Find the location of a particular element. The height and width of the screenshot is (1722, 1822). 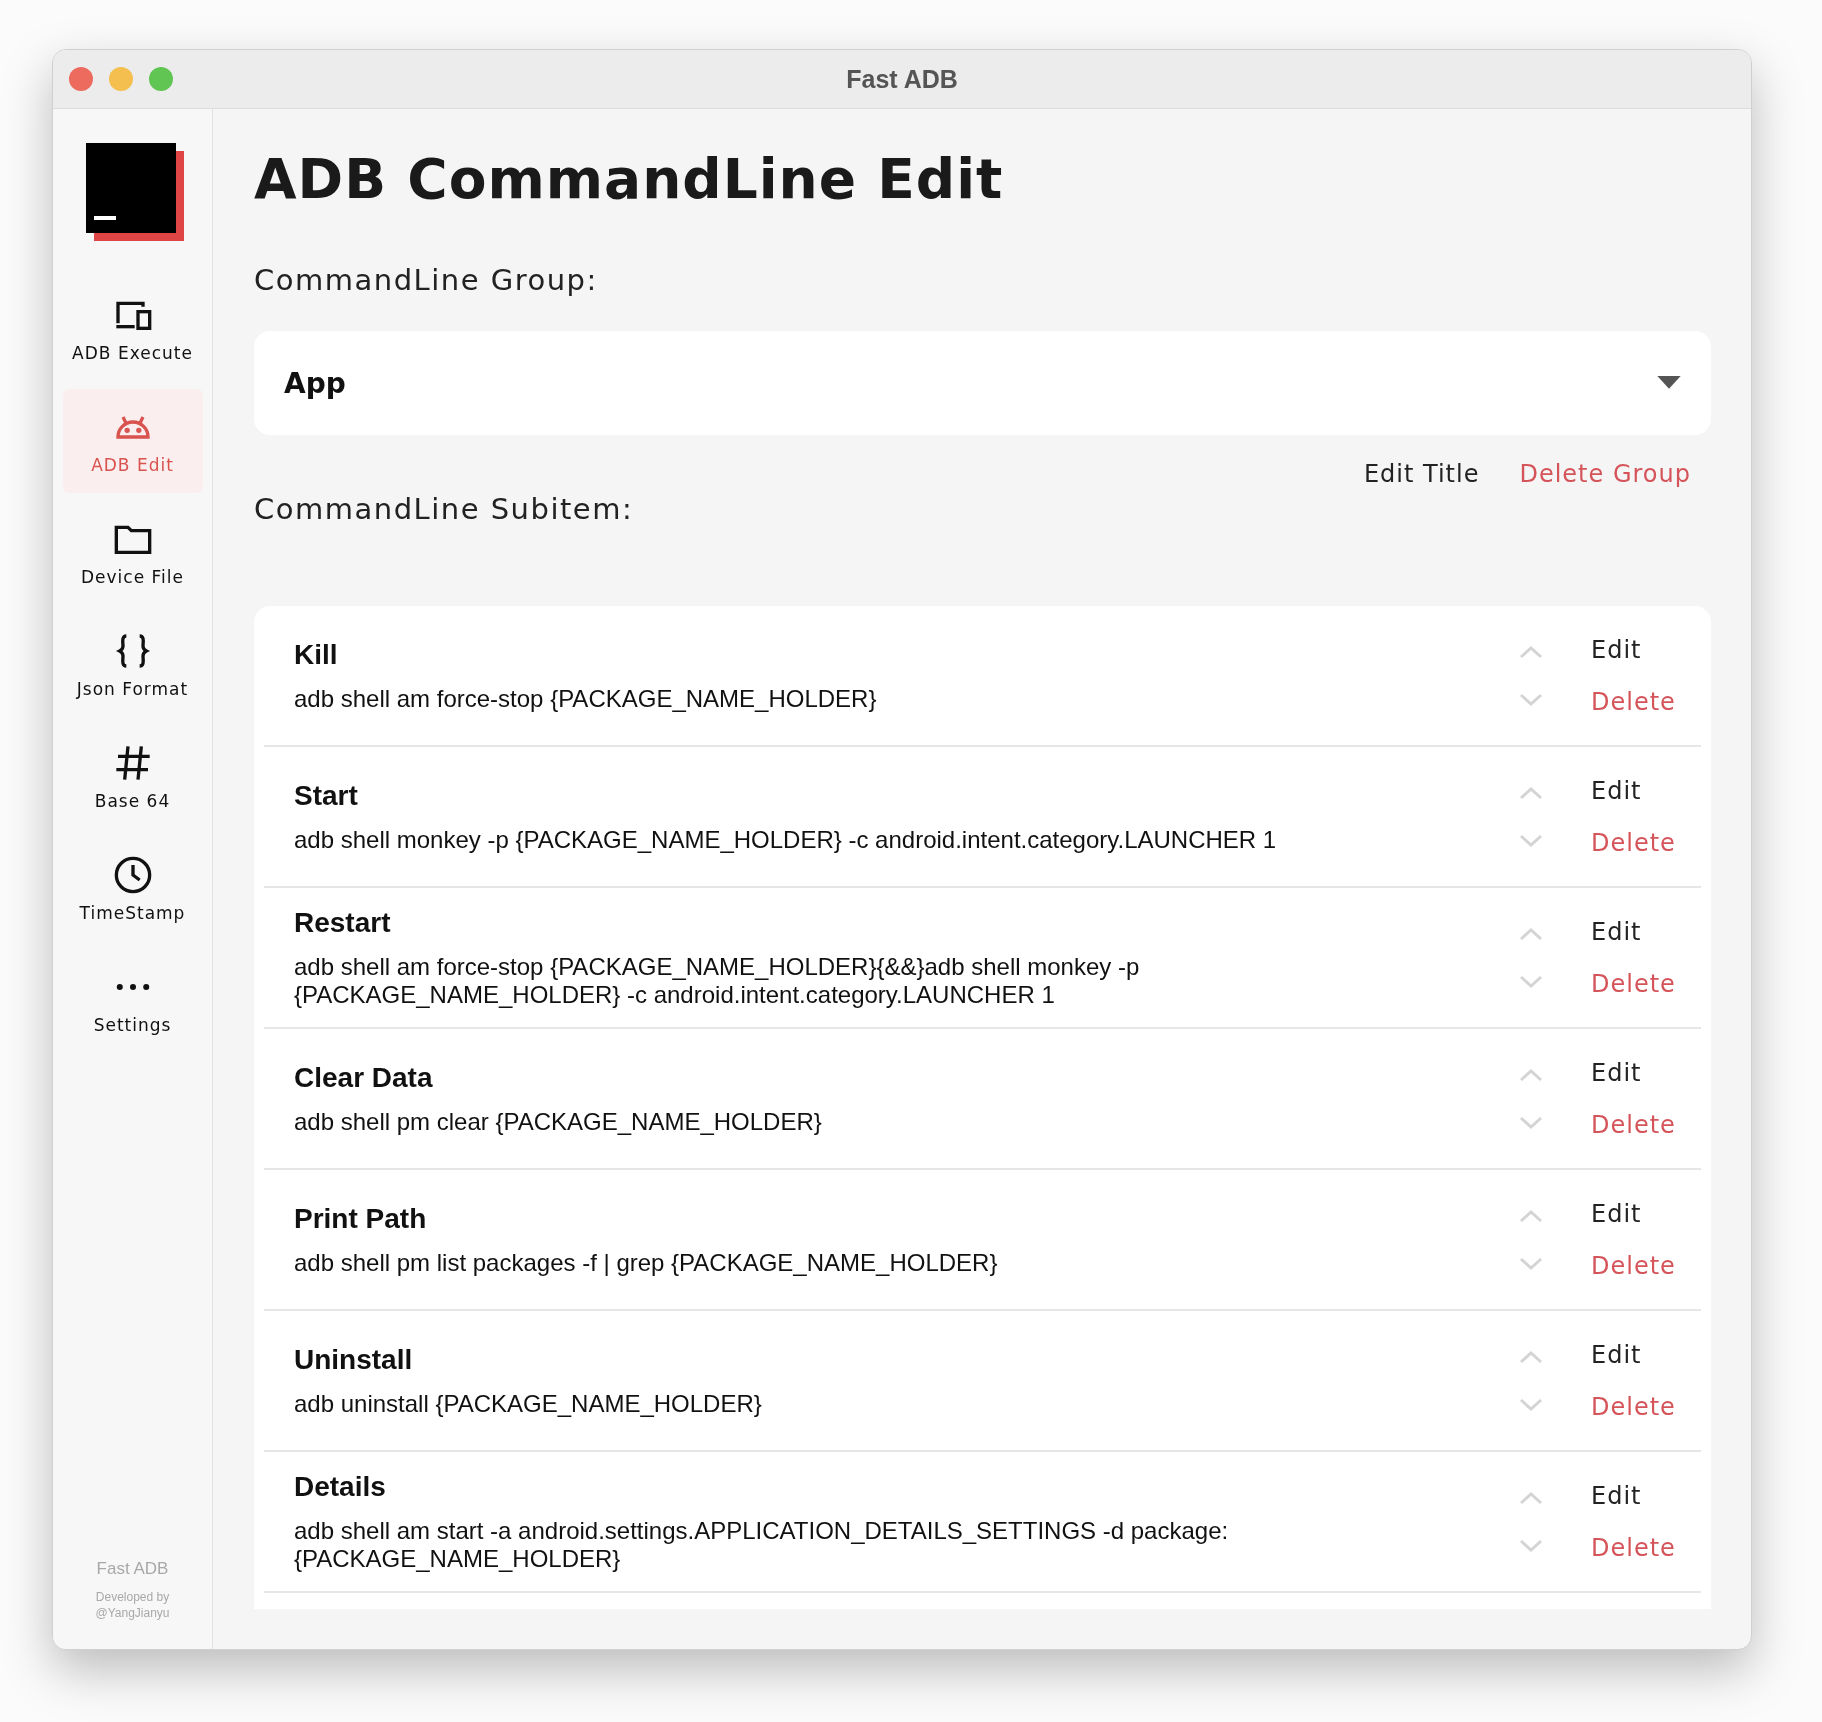

command-text: adb uninstall {PACKAGE_NAME_HOLDER} is located at coordinates (528, 1403).